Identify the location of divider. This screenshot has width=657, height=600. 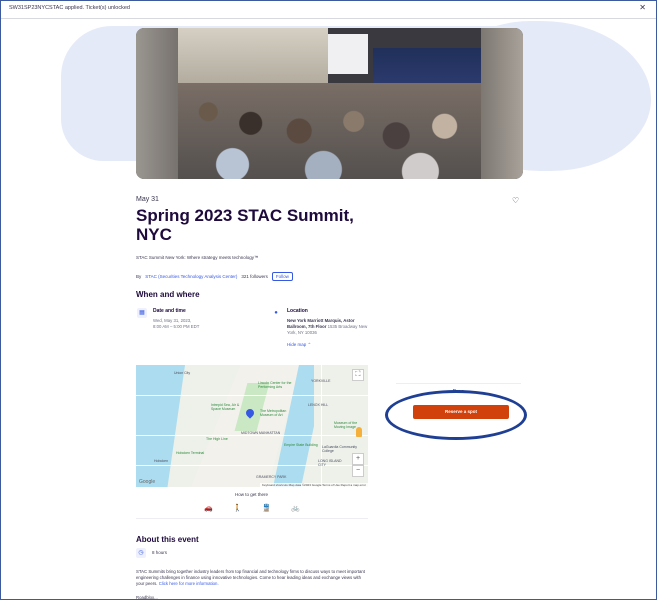
(252, 518).